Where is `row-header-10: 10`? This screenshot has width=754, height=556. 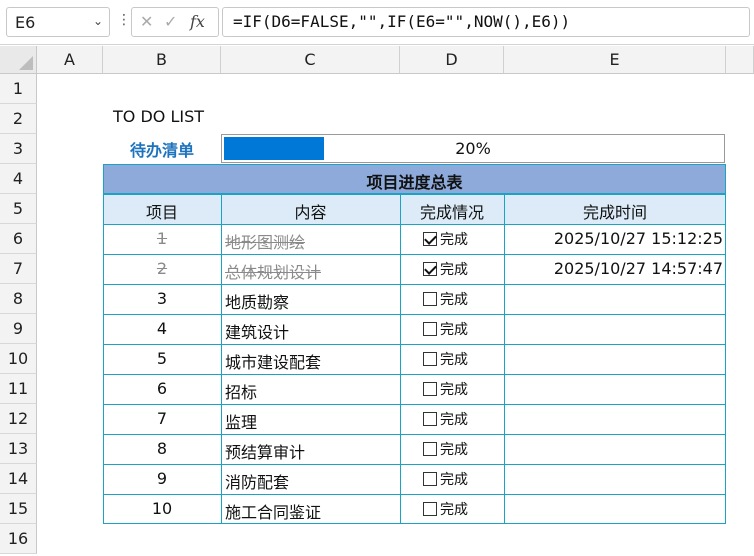
row-header-10: 10 is located at coordinates (18, 359).